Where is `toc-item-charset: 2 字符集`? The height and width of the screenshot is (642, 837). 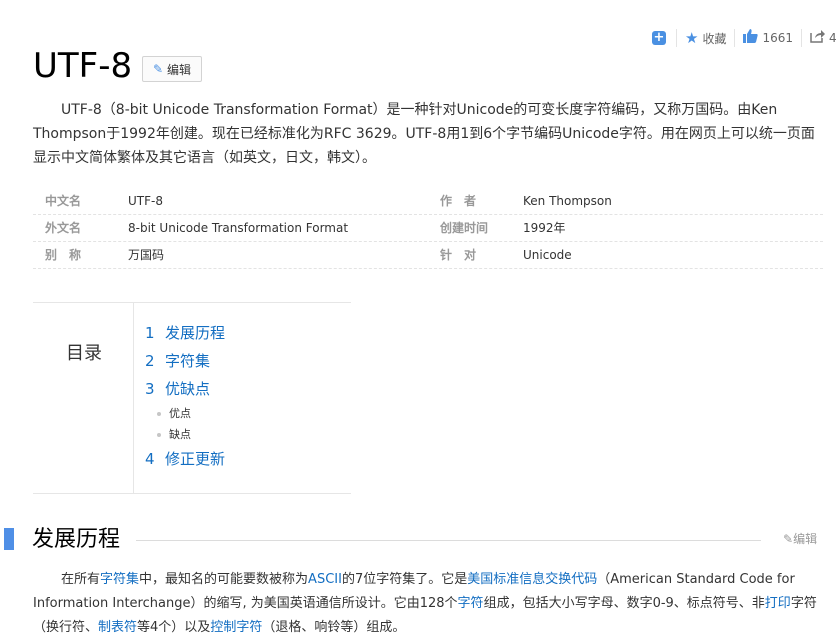 toc-item-charset: 2 字符集 is located at coordinates (185, 363).